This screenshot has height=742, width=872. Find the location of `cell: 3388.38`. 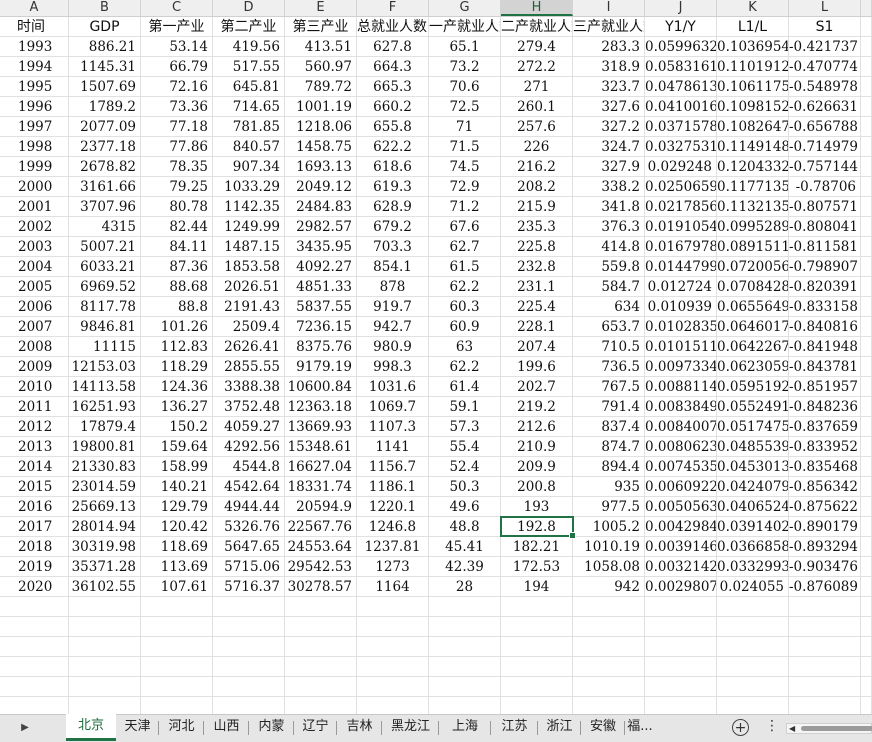

cell: 3388.38 is located at coordinates (249, 387).